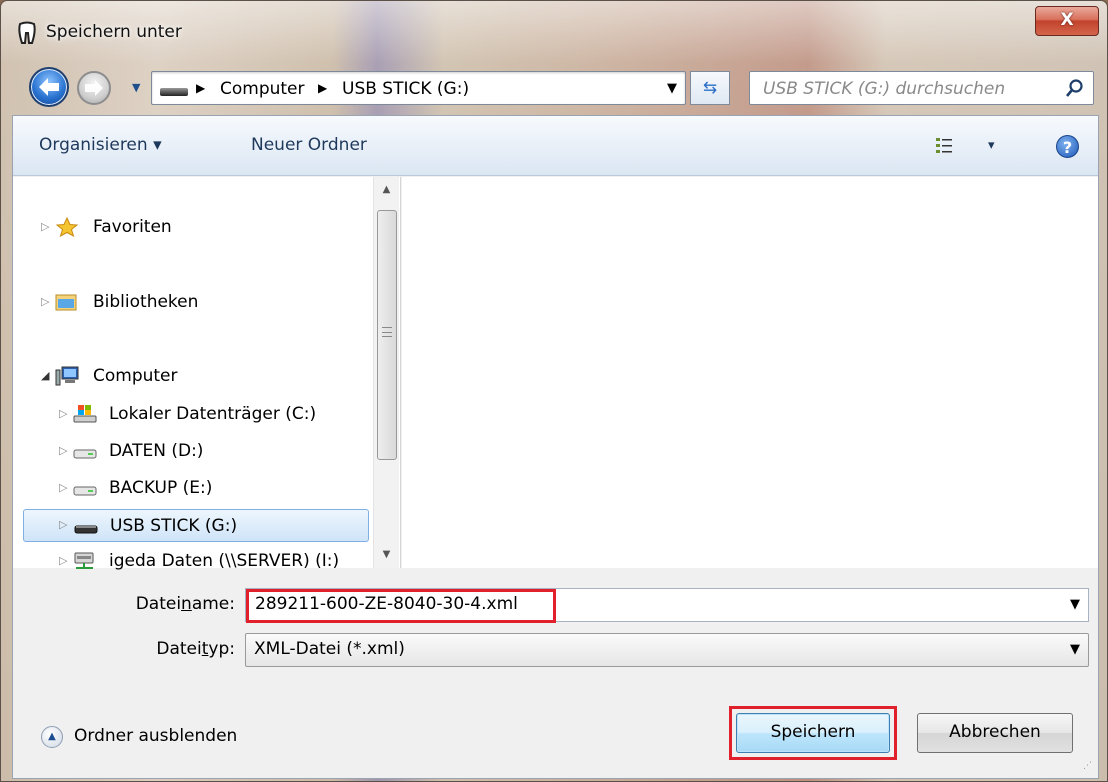 Image resolution: width=1108 pixels, height=782 pixels. I want to click on save-button: Speichern, so click(813, 733).